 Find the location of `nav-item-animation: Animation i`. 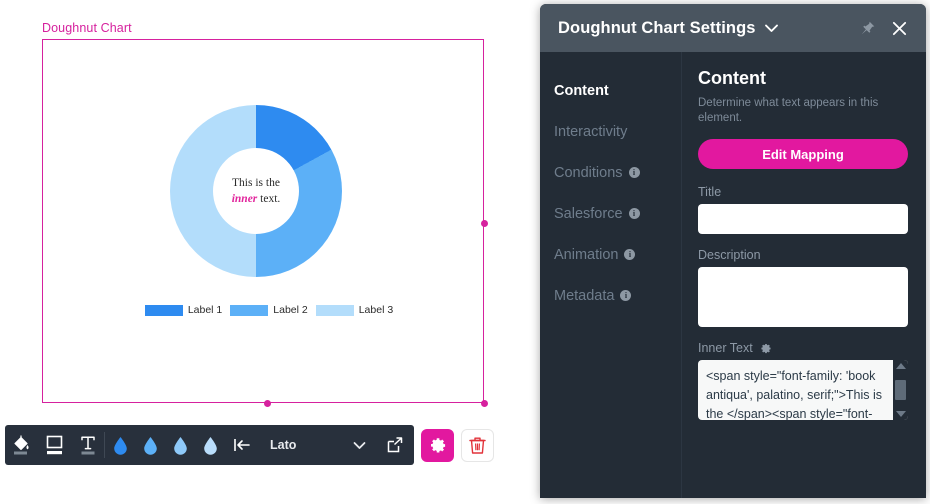

nav-item-animation: Animation i is located at coordinates (617, 254).